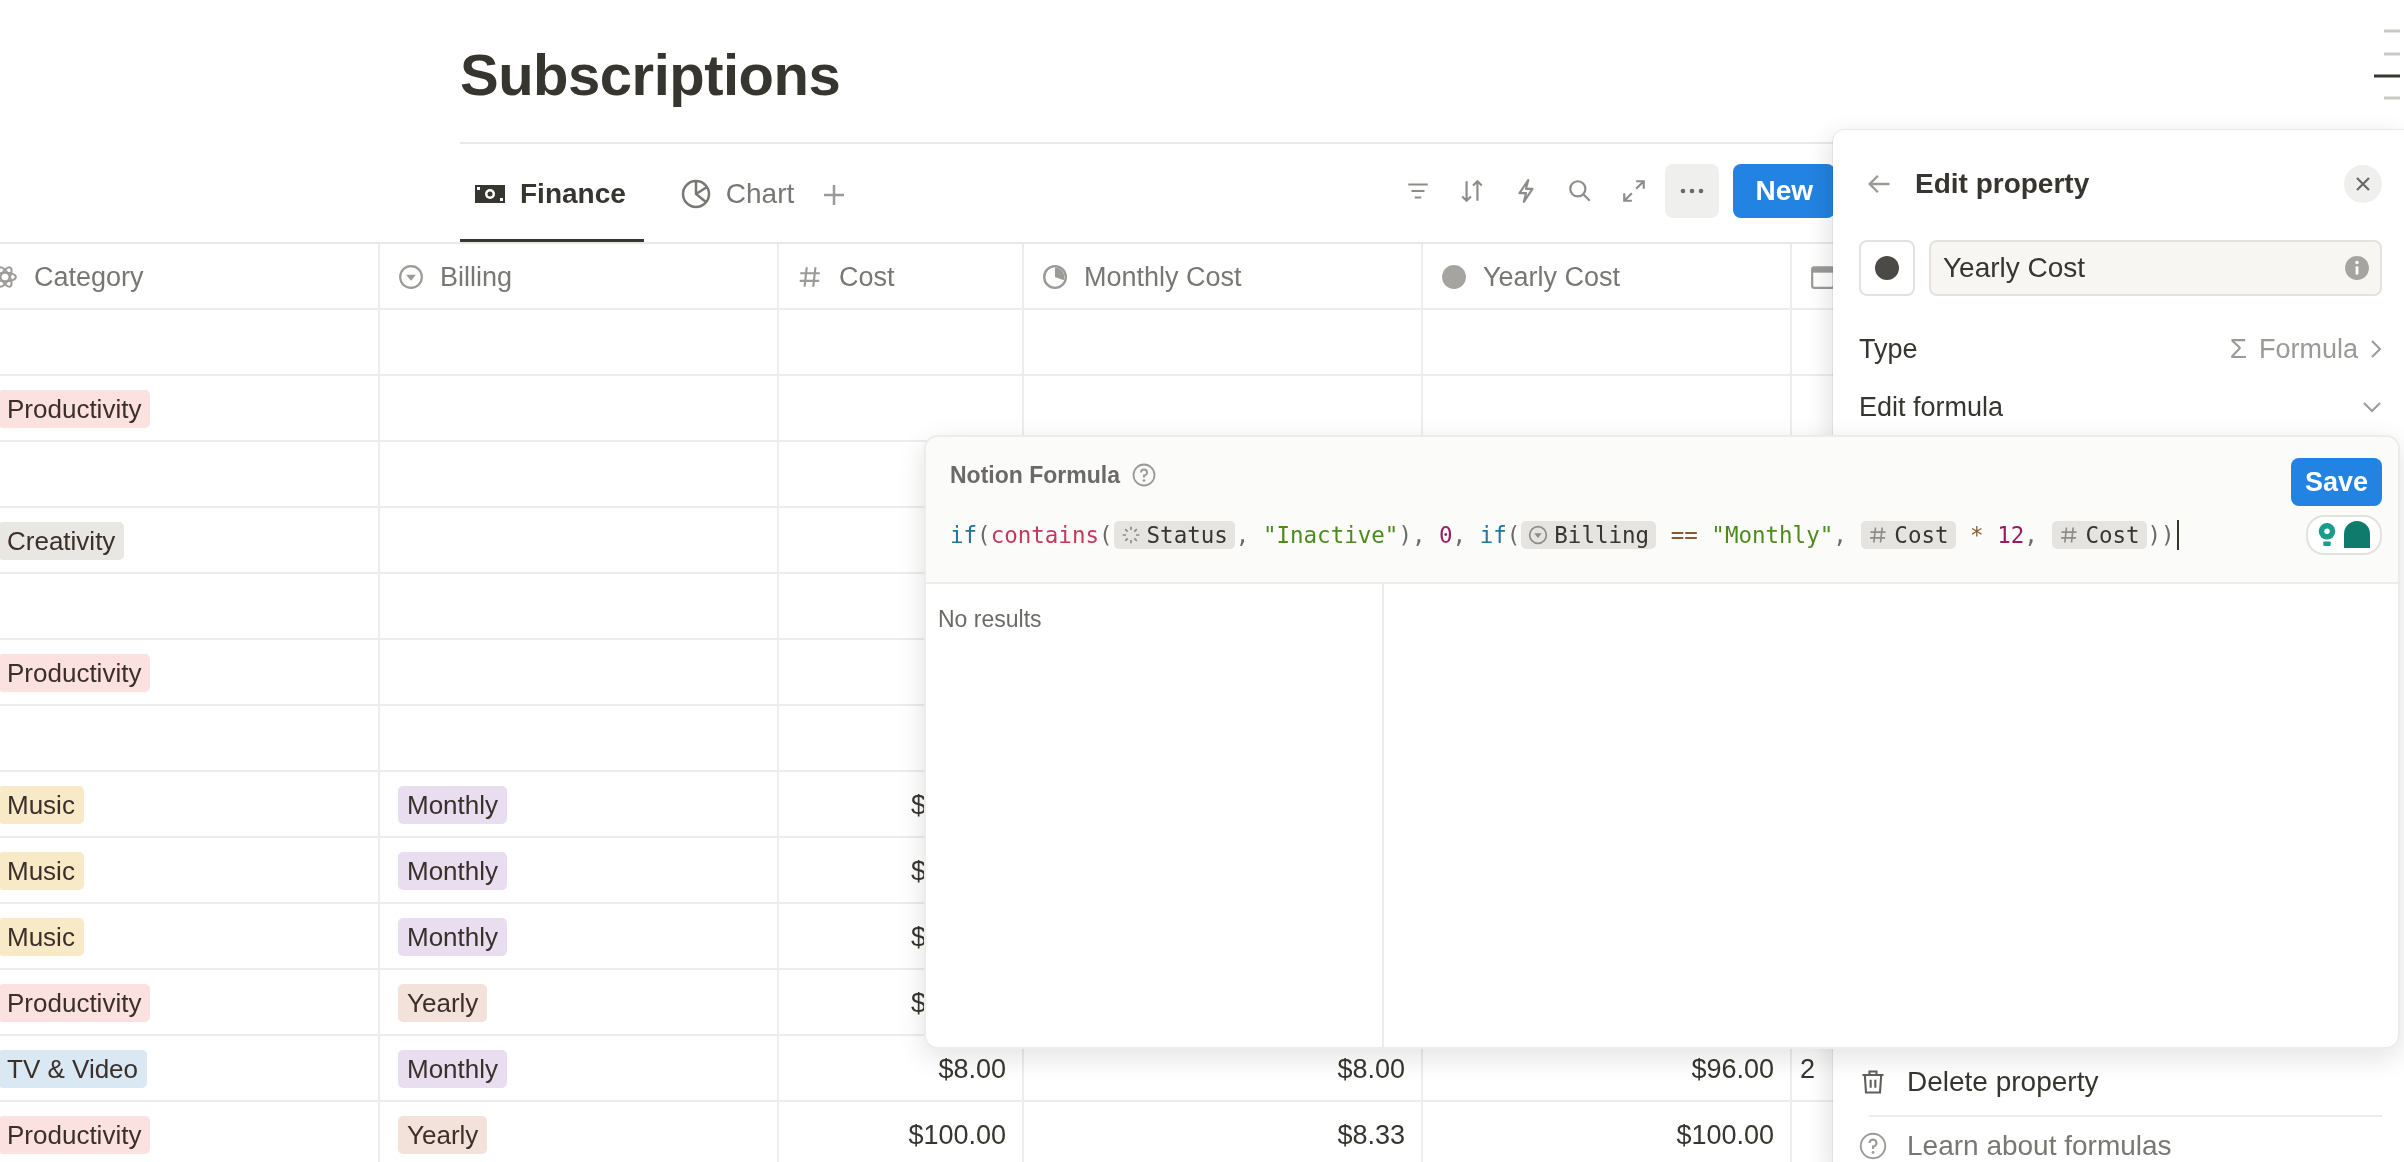 This screenshot has width=2404, height=1162. What do you see at coordinates (2238, 349) in the screenshot?
I see `sigma-symbol: Σ` at bounding box center [2238, 349].